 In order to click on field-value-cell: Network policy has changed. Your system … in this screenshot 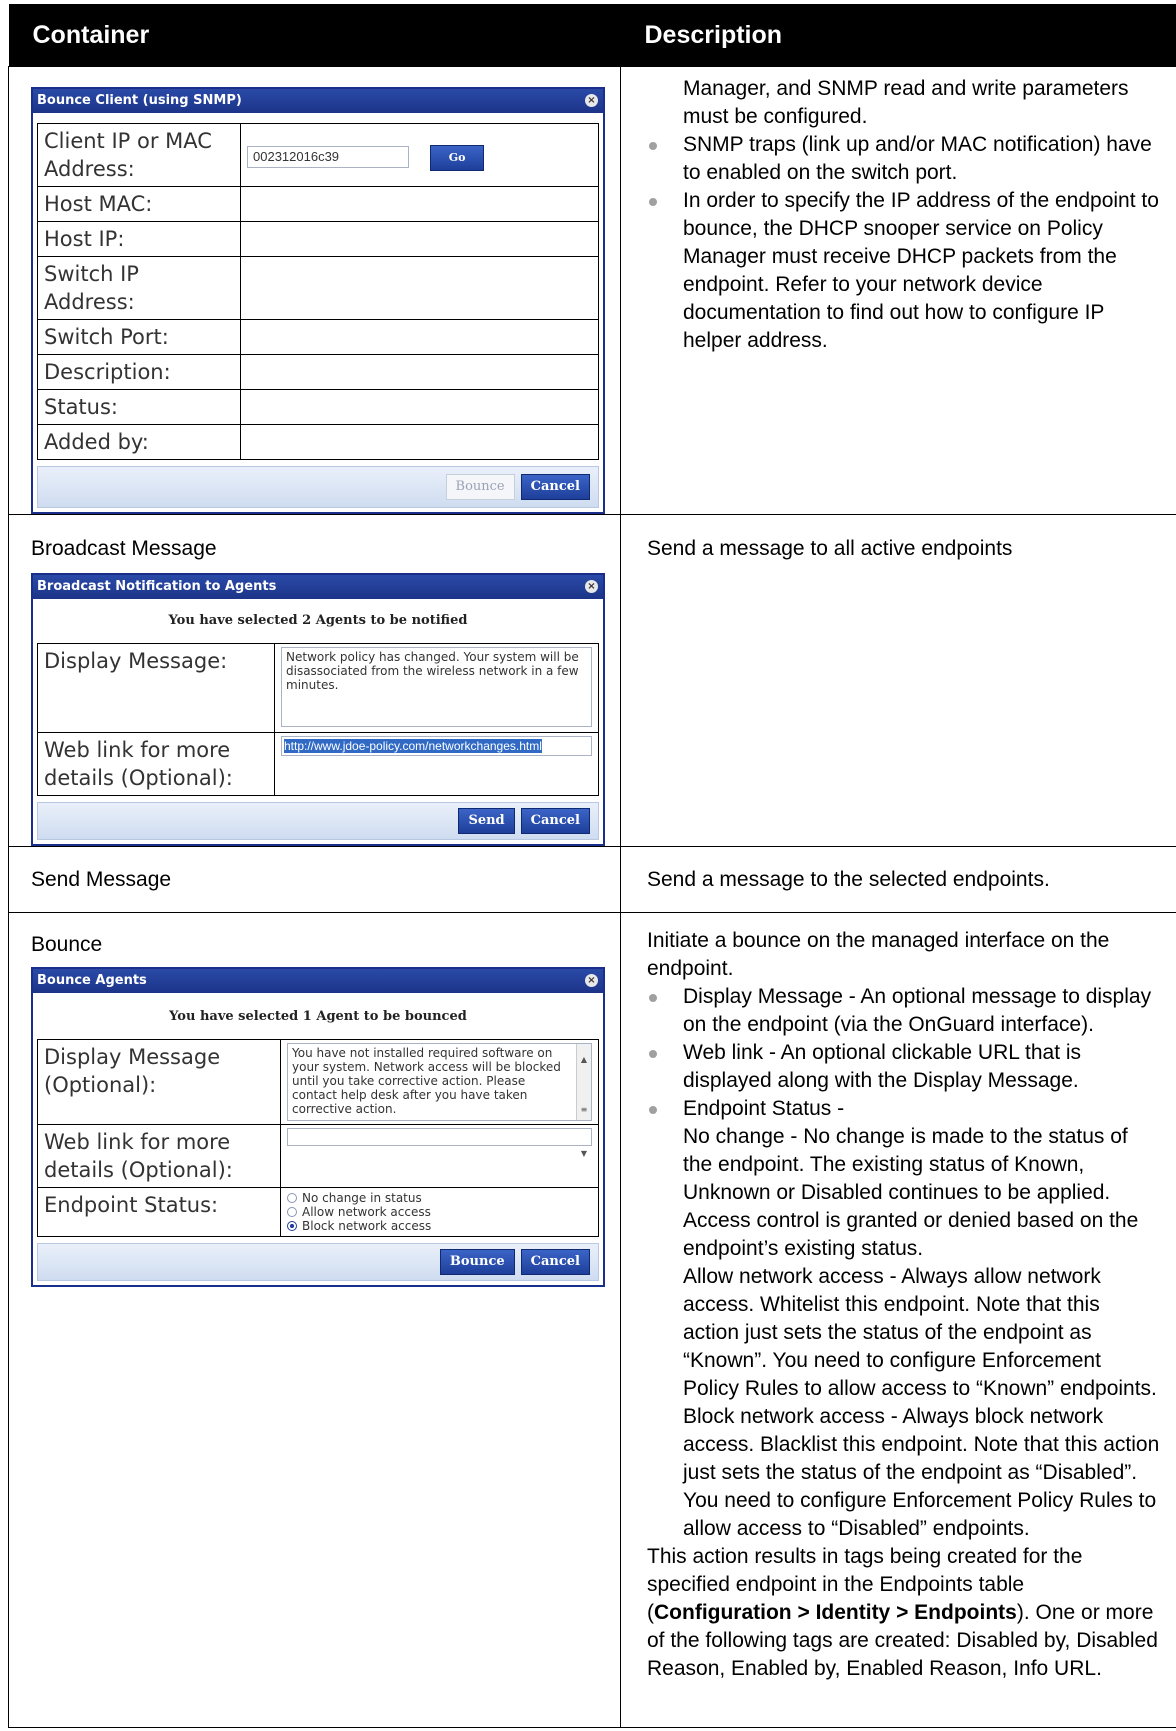, I will do `click(436, 688)`.